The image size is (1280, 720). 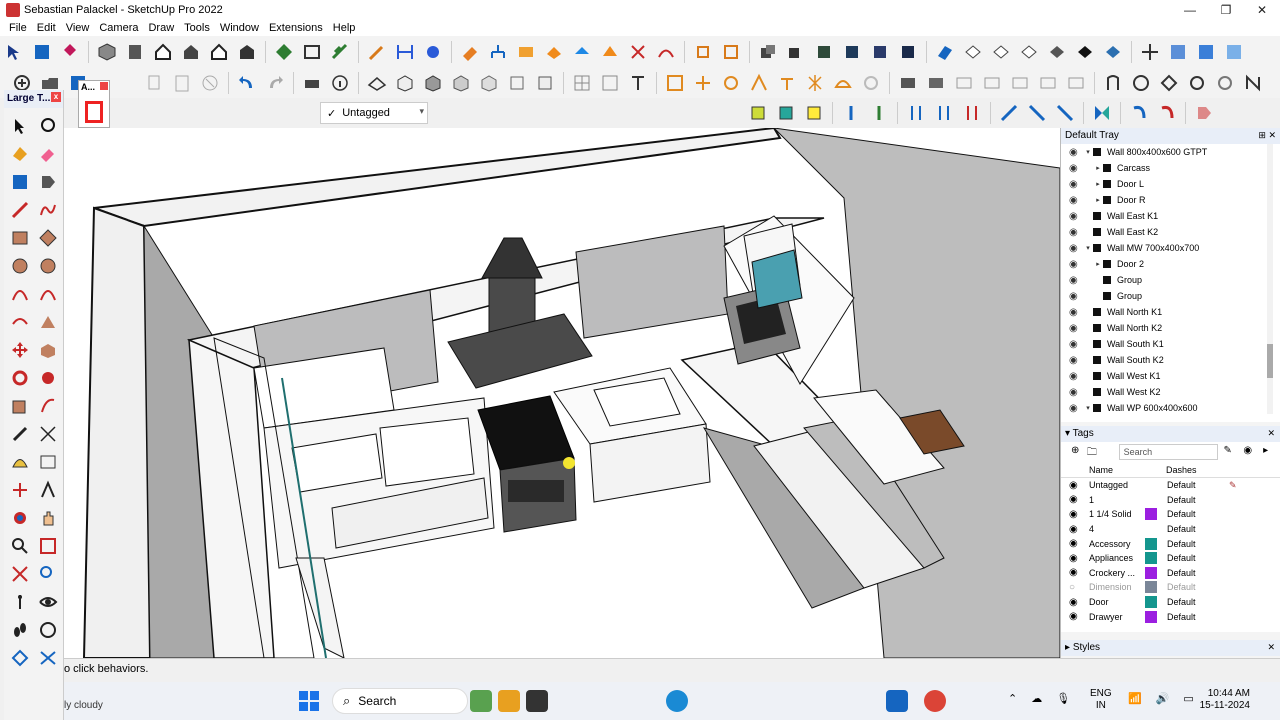 What do you see at coordinates (1253, 83) in the screenshot?
I see `tool-f-icon` at bounding box center [1253, 83].